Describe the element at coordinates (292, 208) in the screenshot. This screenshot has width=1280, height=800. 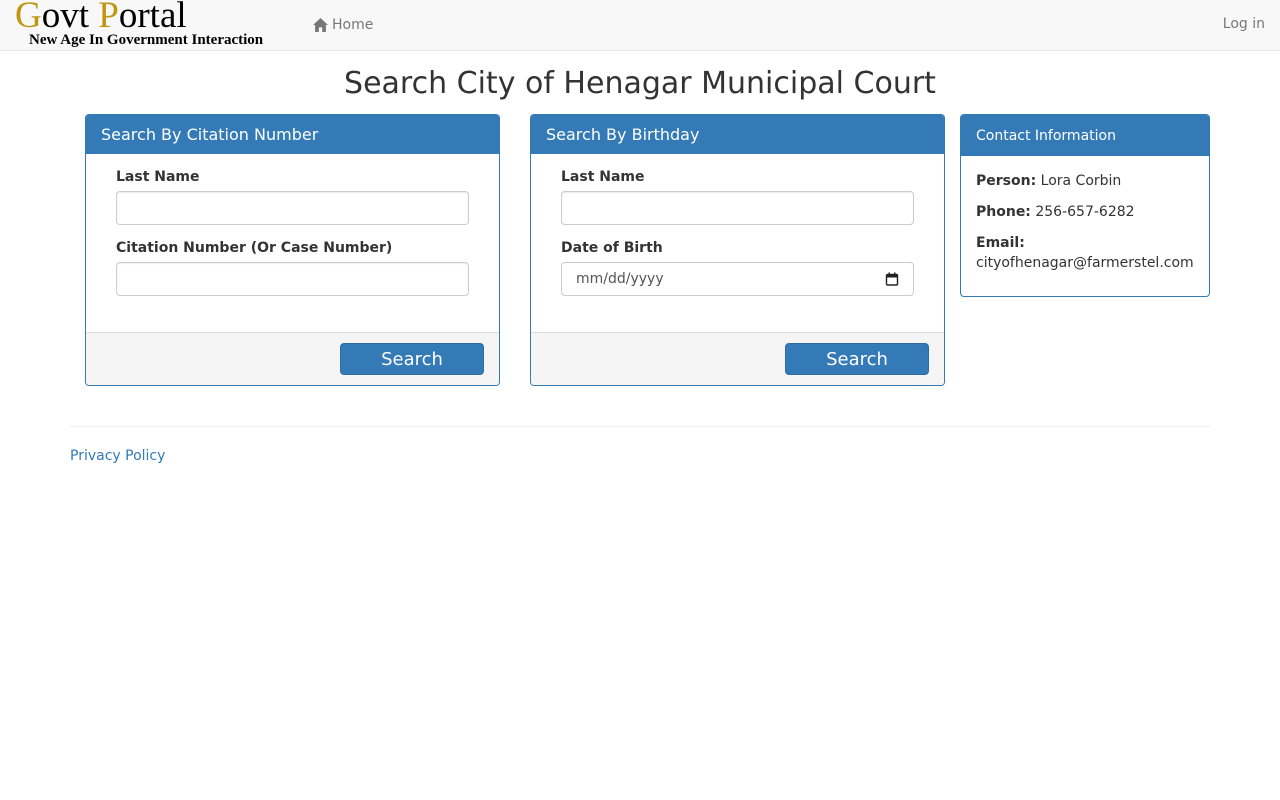
I see `citation-last-name-input` at that location.